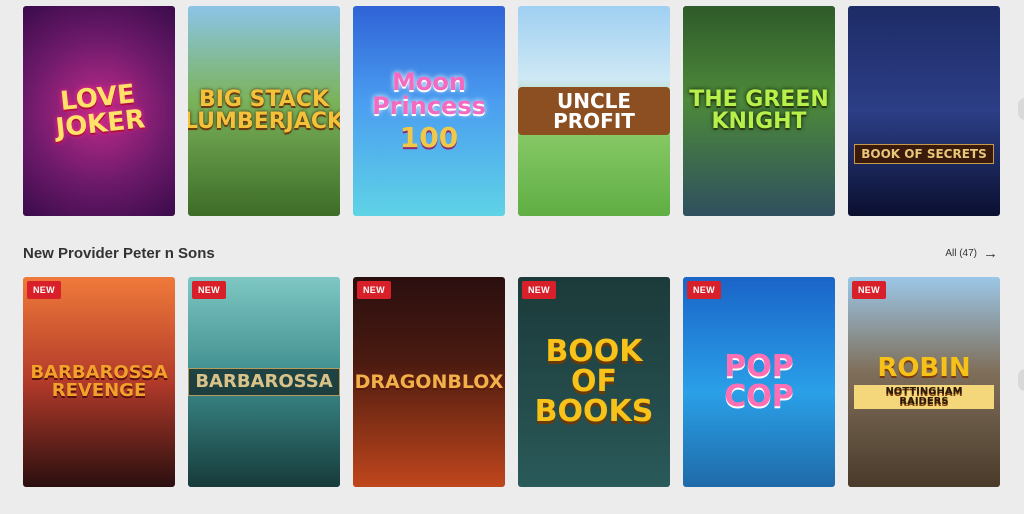  I want to click on game-tile: BOOK OF SECRETS, so click(924, 111).